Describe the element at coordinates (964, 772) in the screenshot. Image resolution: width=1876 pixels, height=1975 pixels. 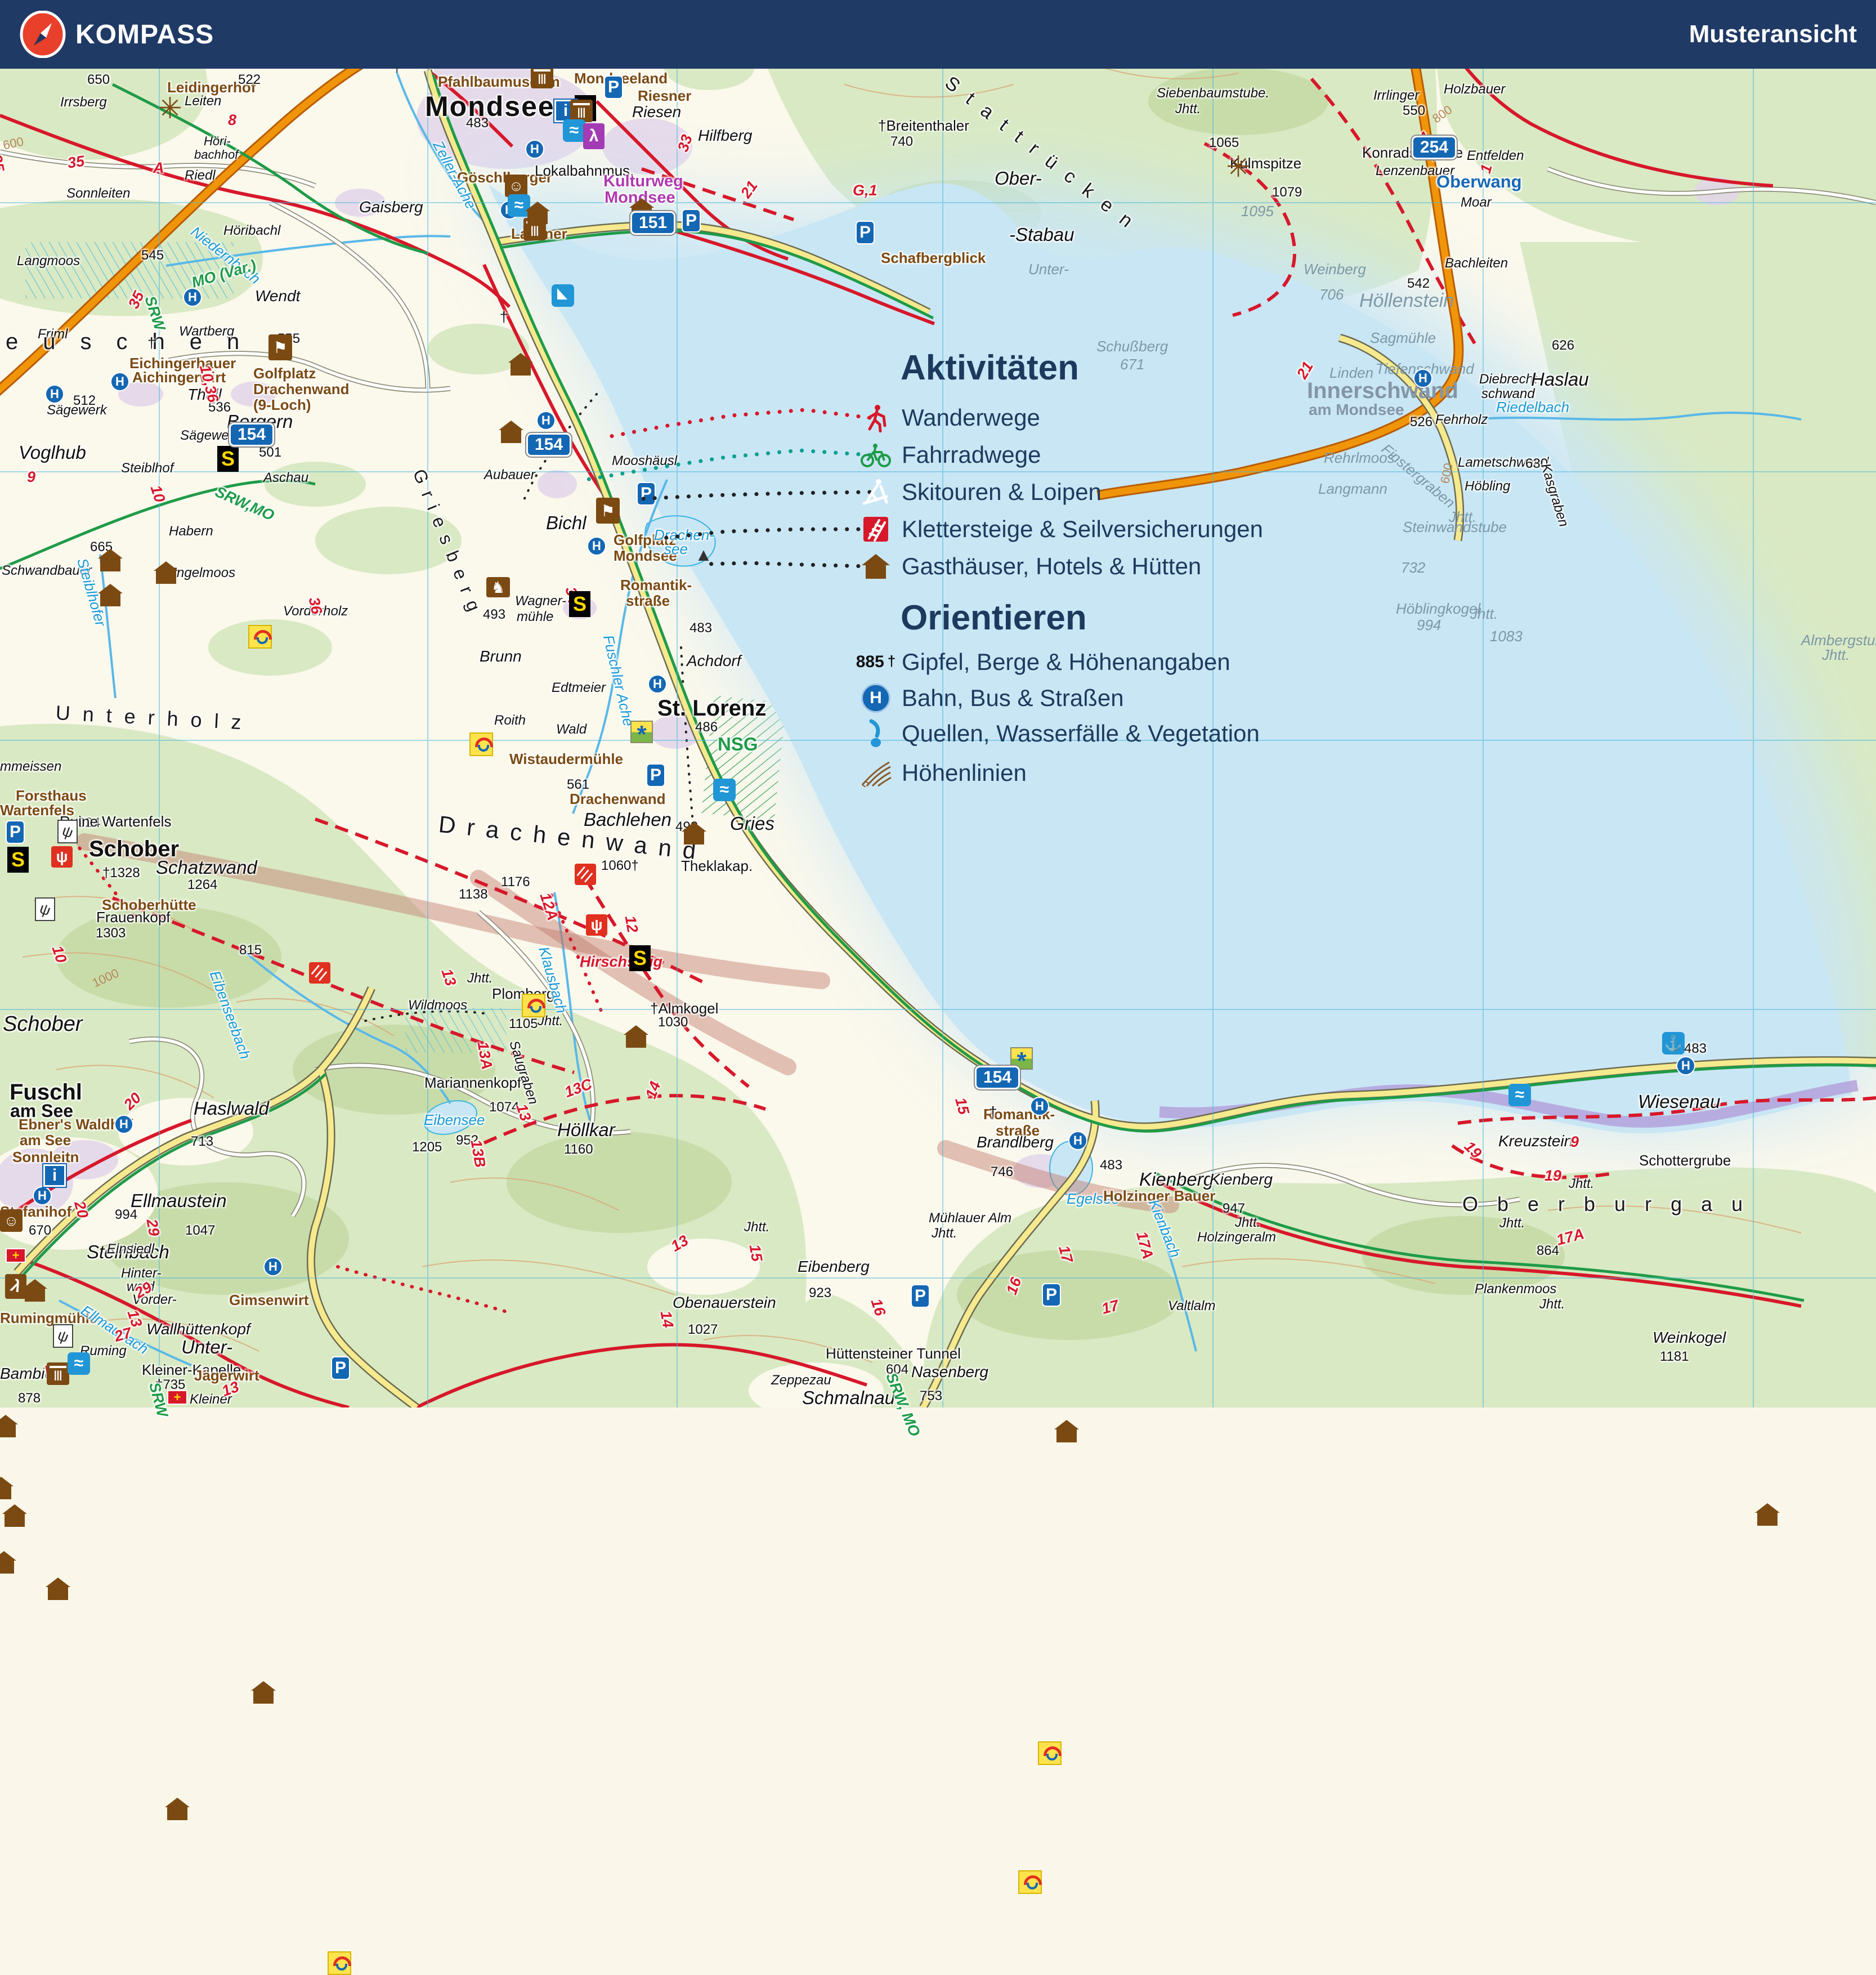
I see `legend-item-label: Höhenlinien` at that location.